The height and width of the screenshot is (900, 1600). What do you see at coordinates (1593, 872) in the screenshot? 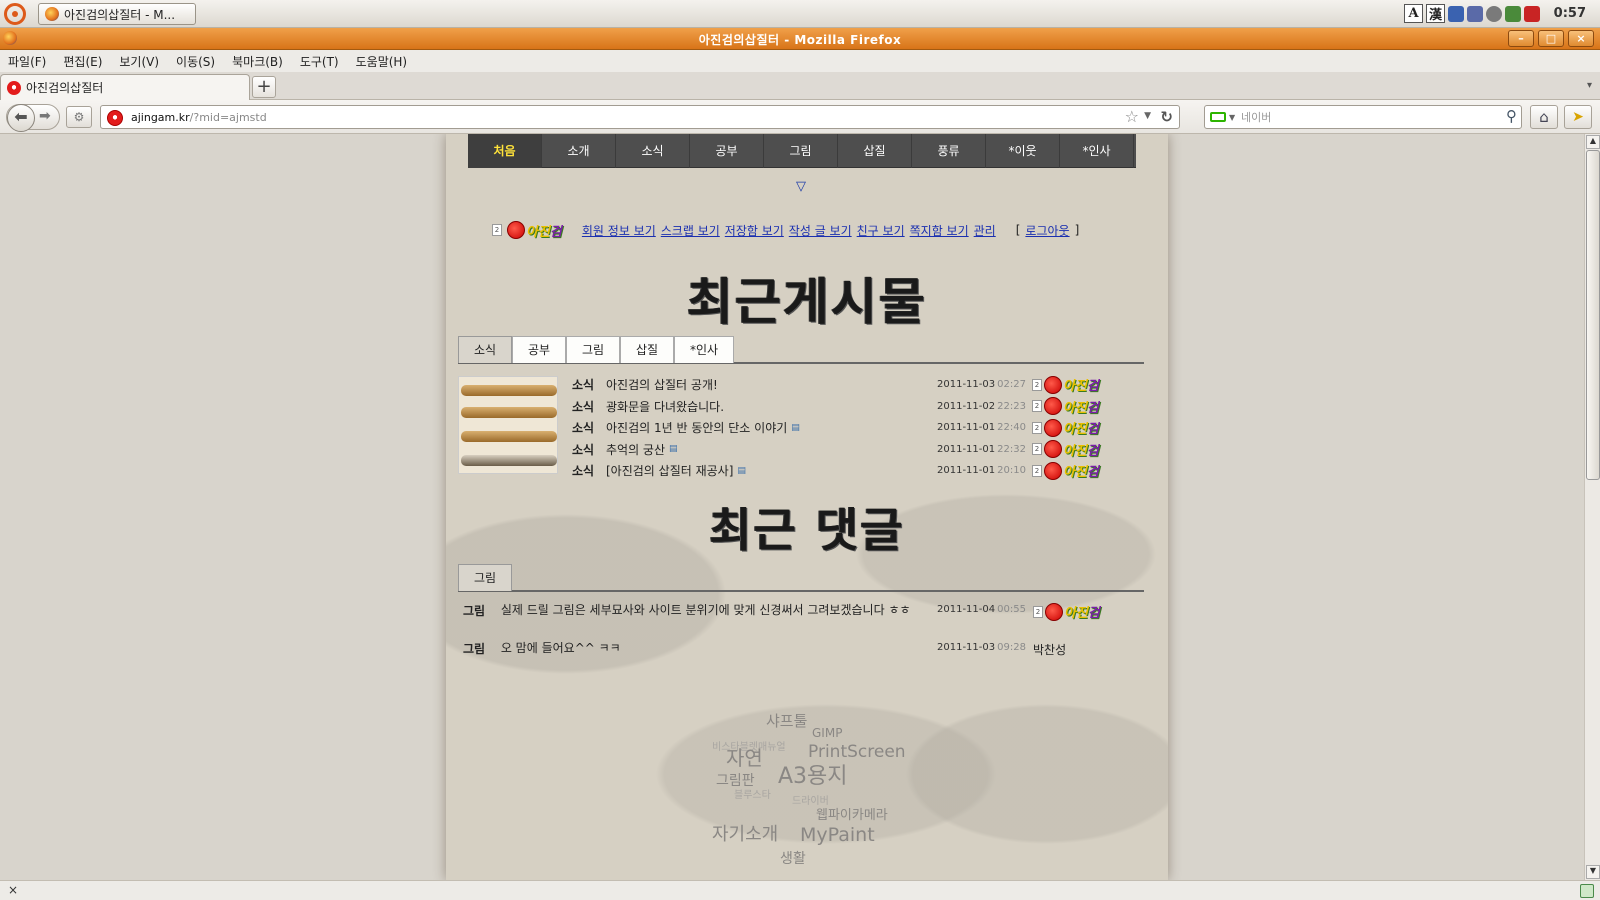
I see `scroll-down-arrow-icon: ▼` at bounding box center [1593, 872].